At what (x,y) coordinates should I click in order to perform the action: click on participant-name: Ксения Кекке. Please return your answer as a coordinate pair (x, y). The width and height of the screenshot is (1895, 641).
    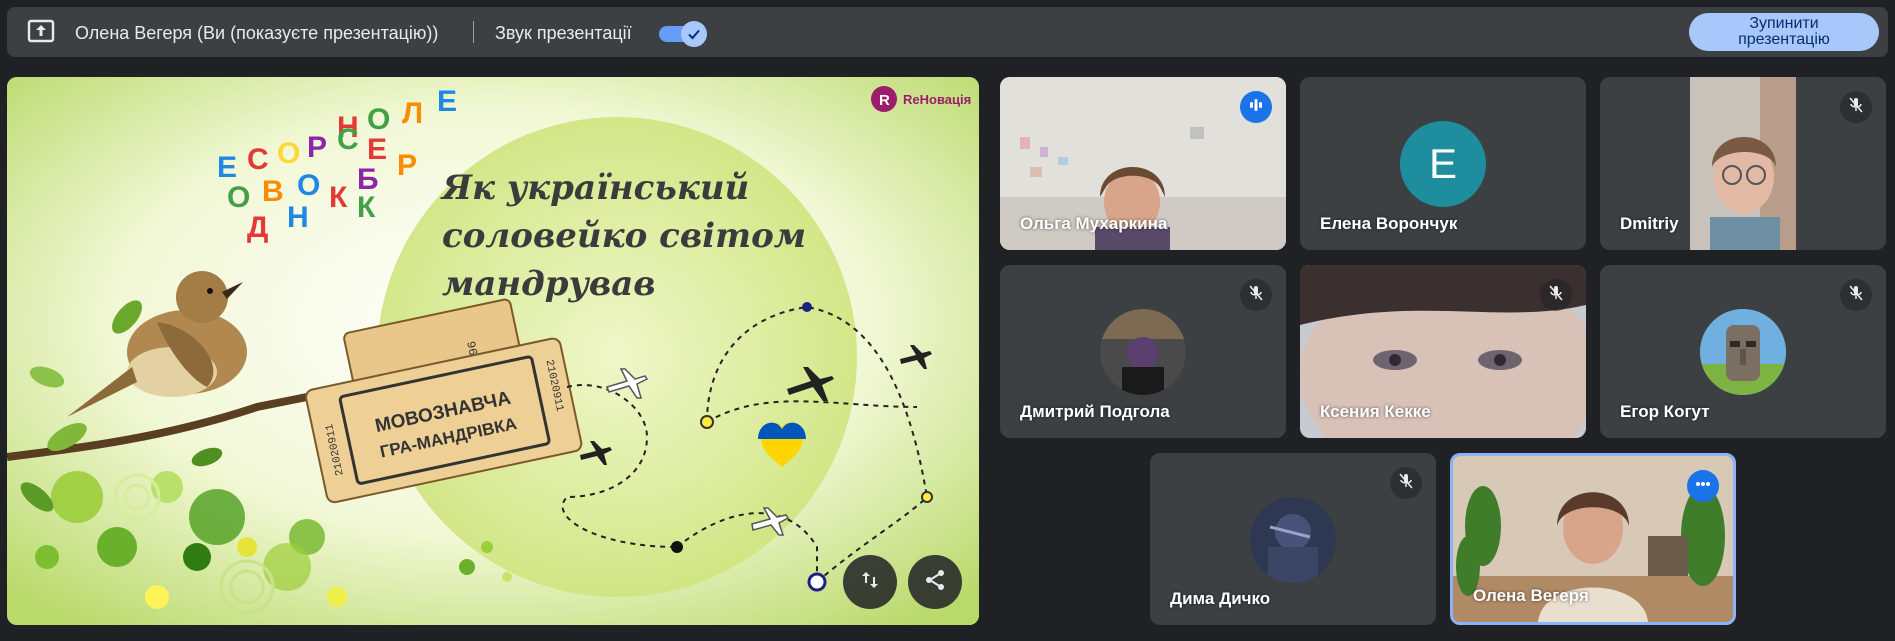
    Looking at the image, I should click on (1375, 411).